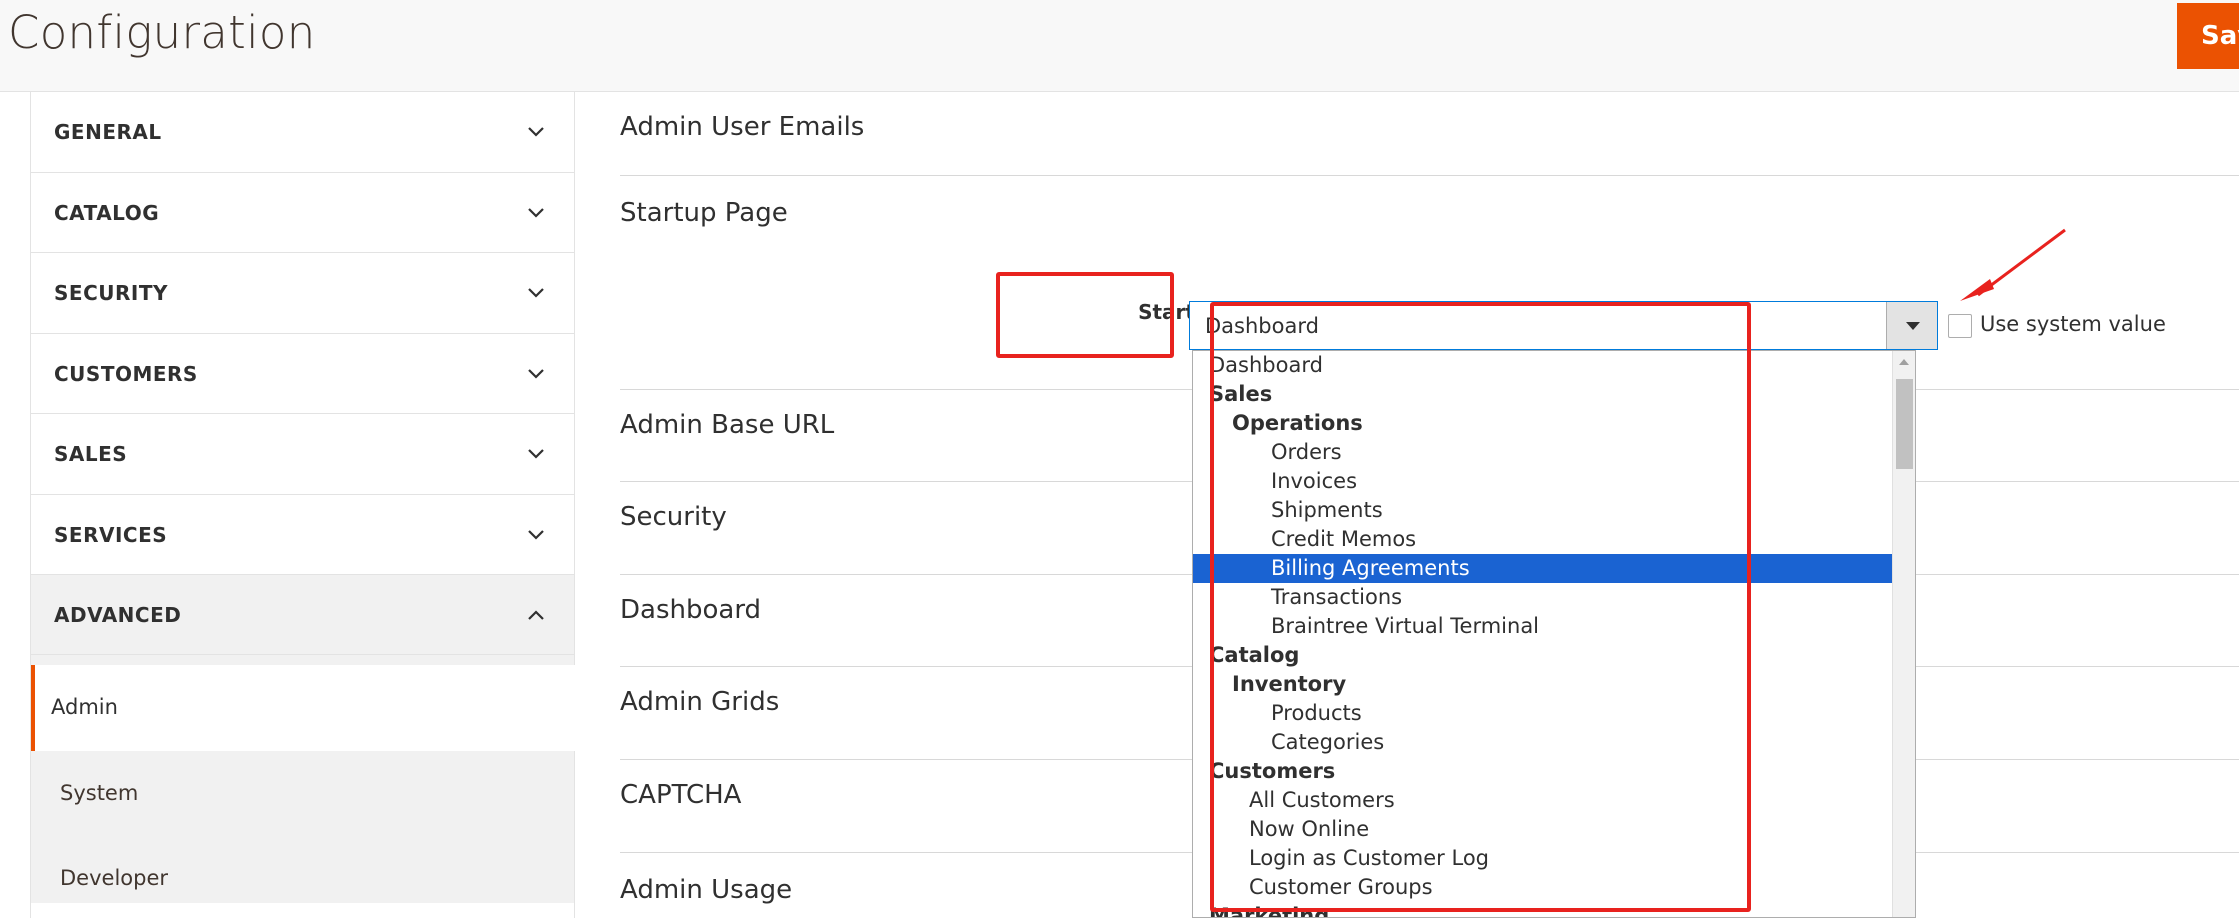  Describe the element at coordinates (1904, 424) in the screenshot. I see `scroll-thumb` at that location.